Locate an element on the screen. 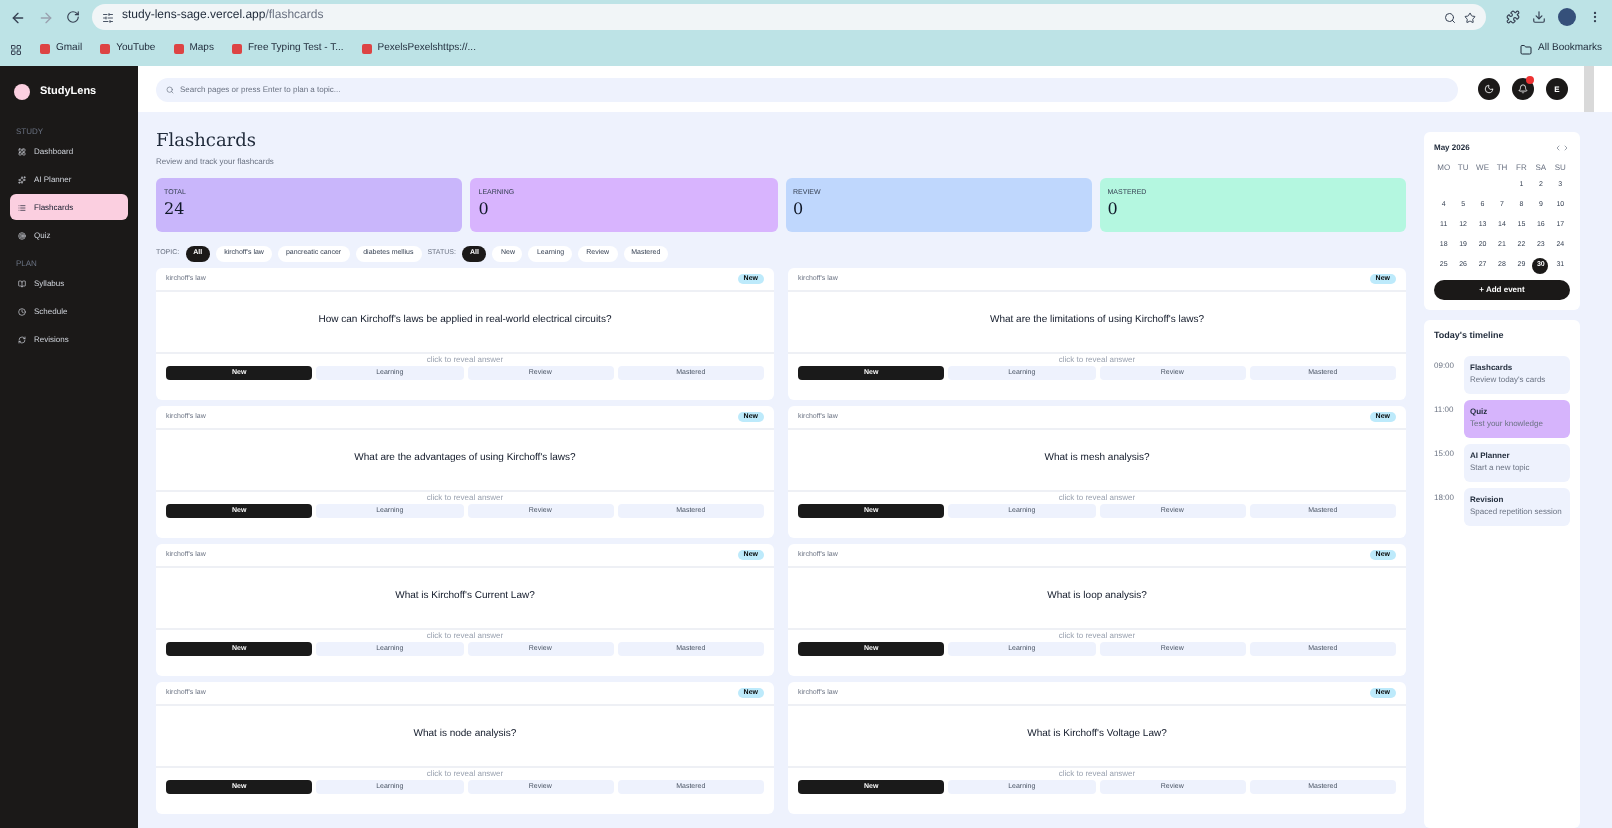  menu-icon is located at coordinates (1595, 17).